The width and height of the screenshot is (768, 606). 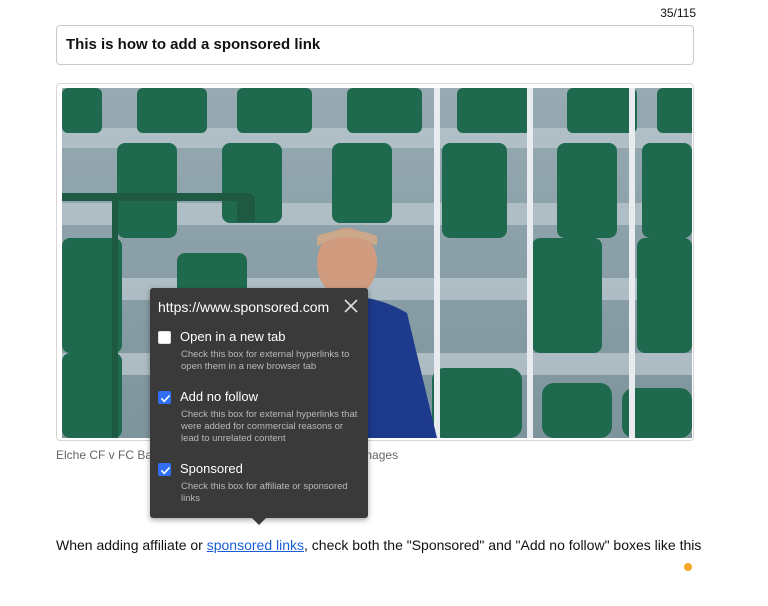 I want to click on add-no-follow-checkbox, so click(x=164, y=397).